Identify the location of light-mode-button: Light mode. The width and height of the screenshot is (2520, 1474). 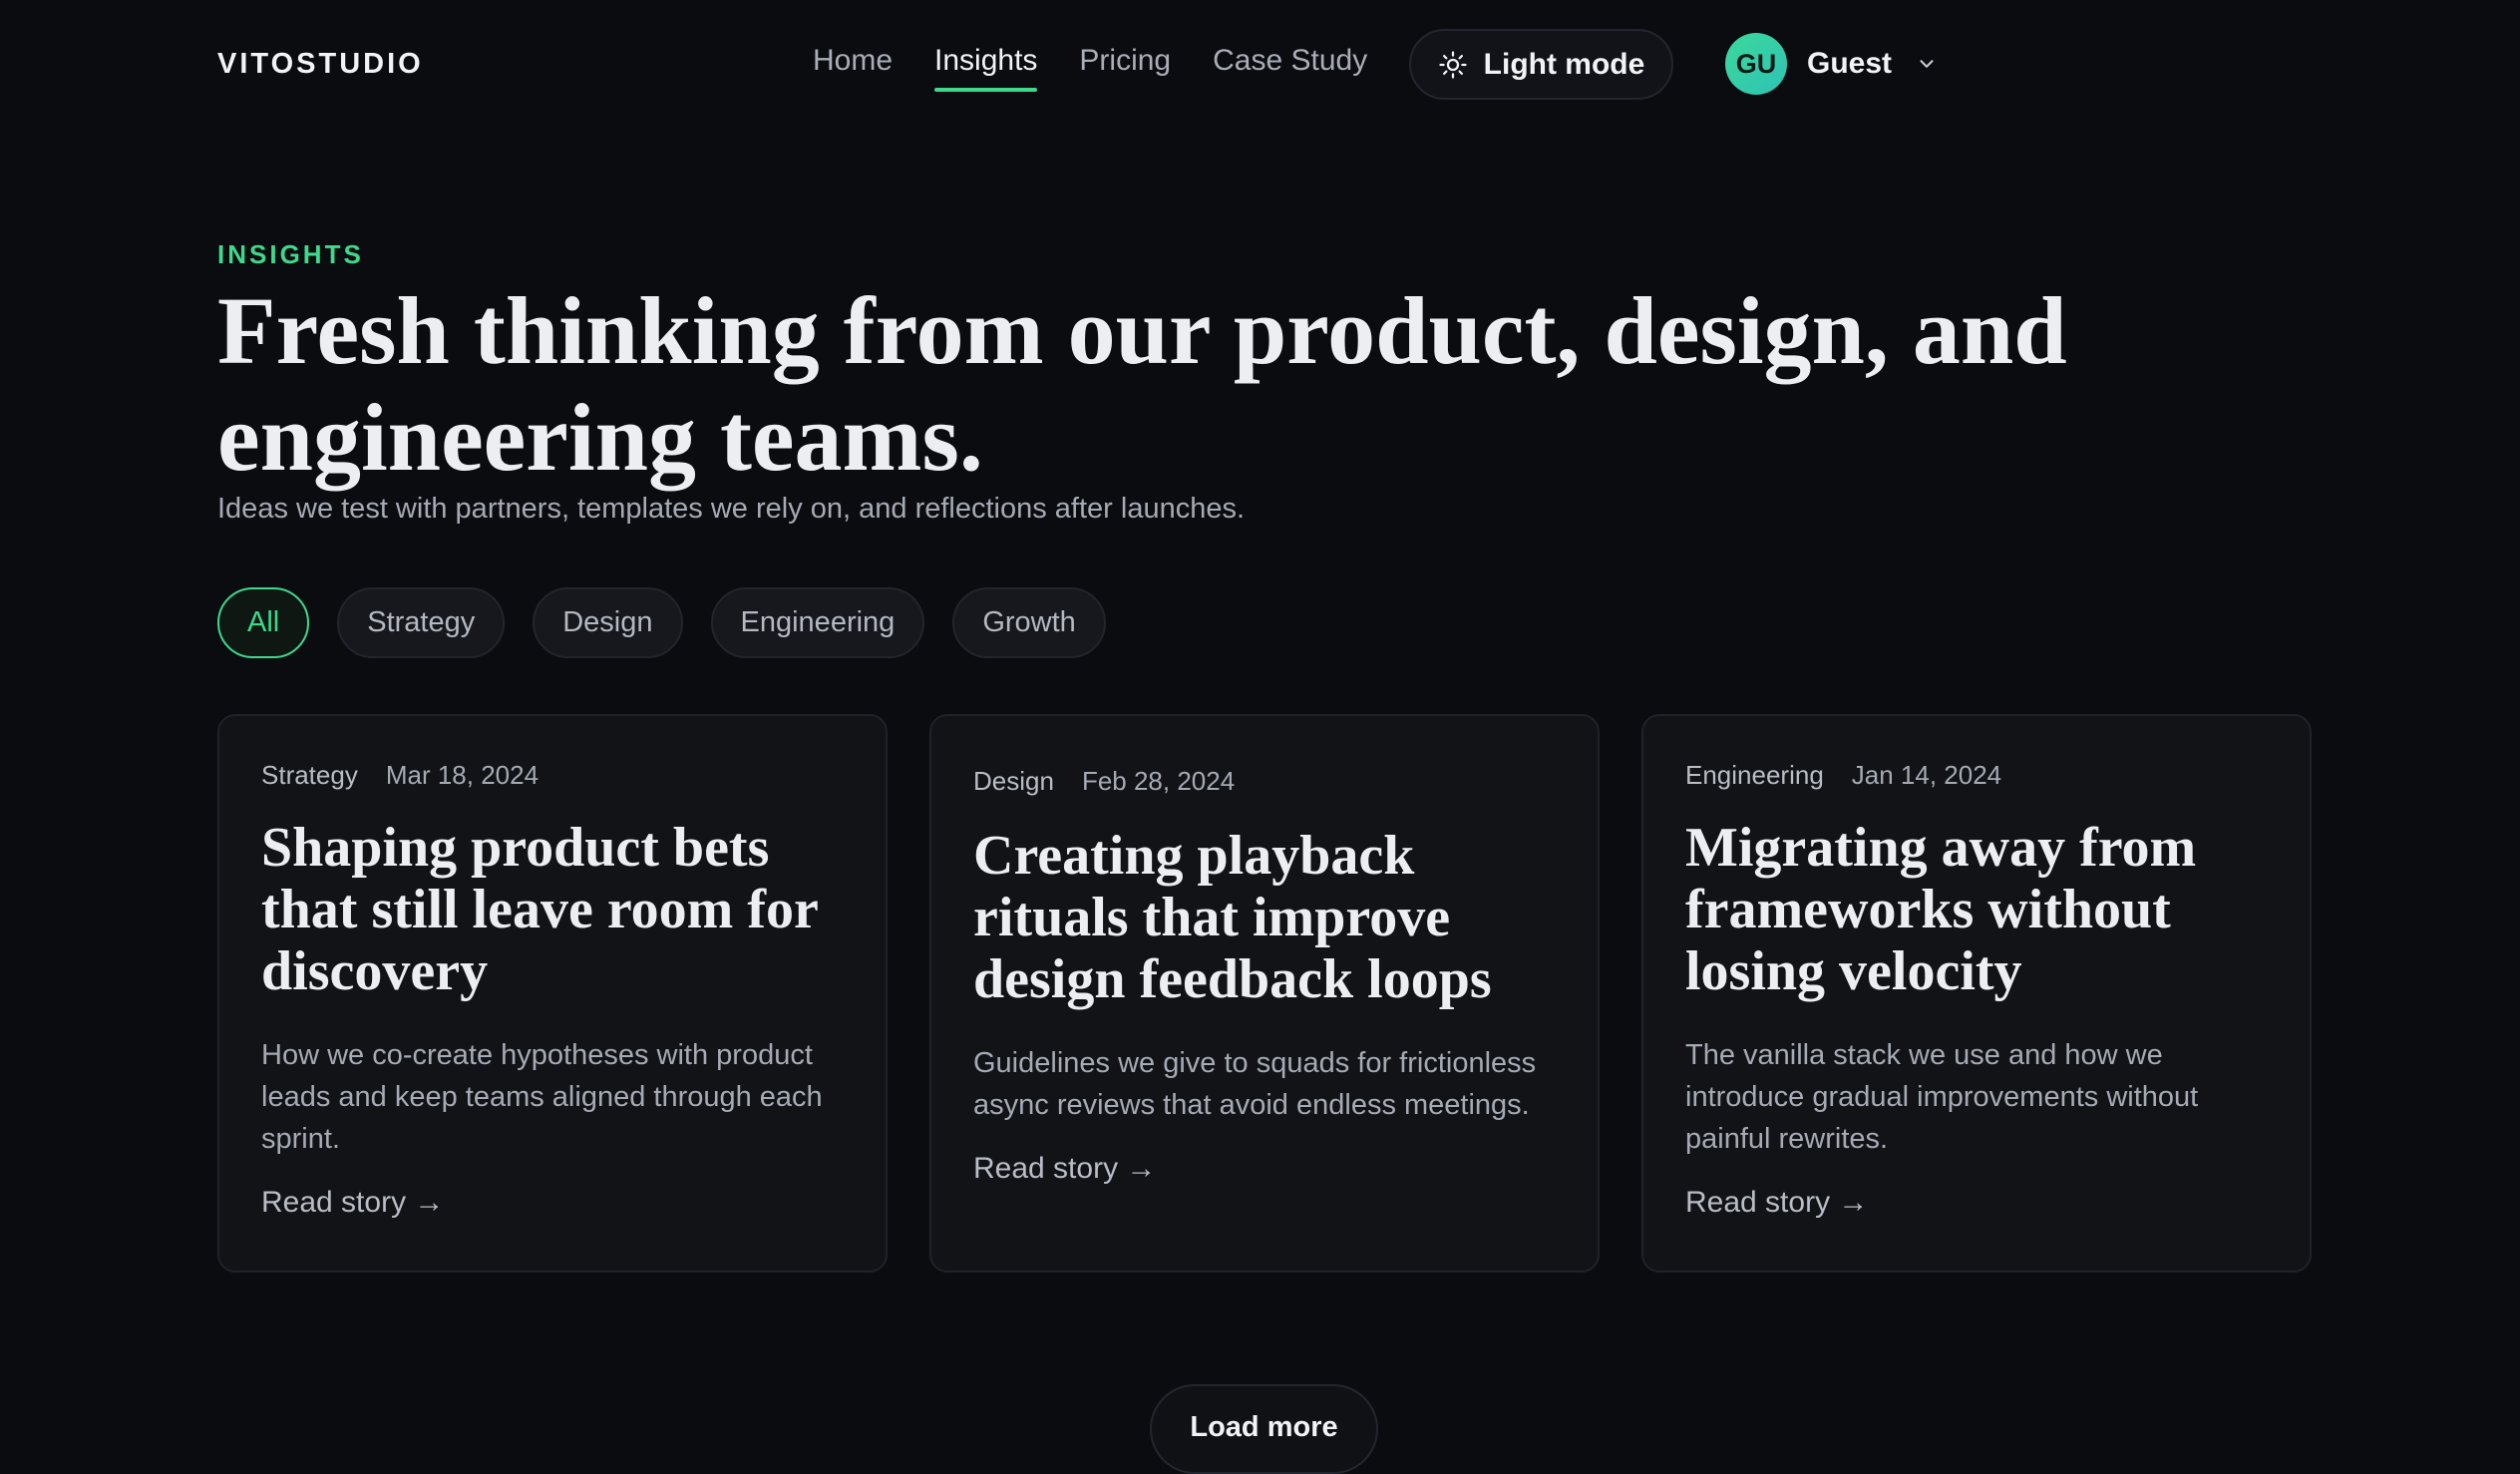
(1541, 64).